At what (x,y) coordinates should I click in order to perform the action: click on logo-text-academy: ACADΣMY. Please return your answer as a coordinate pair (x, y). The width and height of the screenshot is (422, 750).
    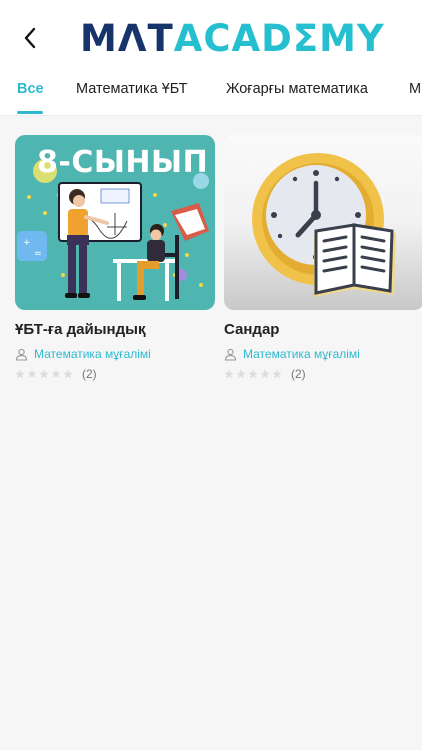
    Looking at the image, I should click on (279, 38).